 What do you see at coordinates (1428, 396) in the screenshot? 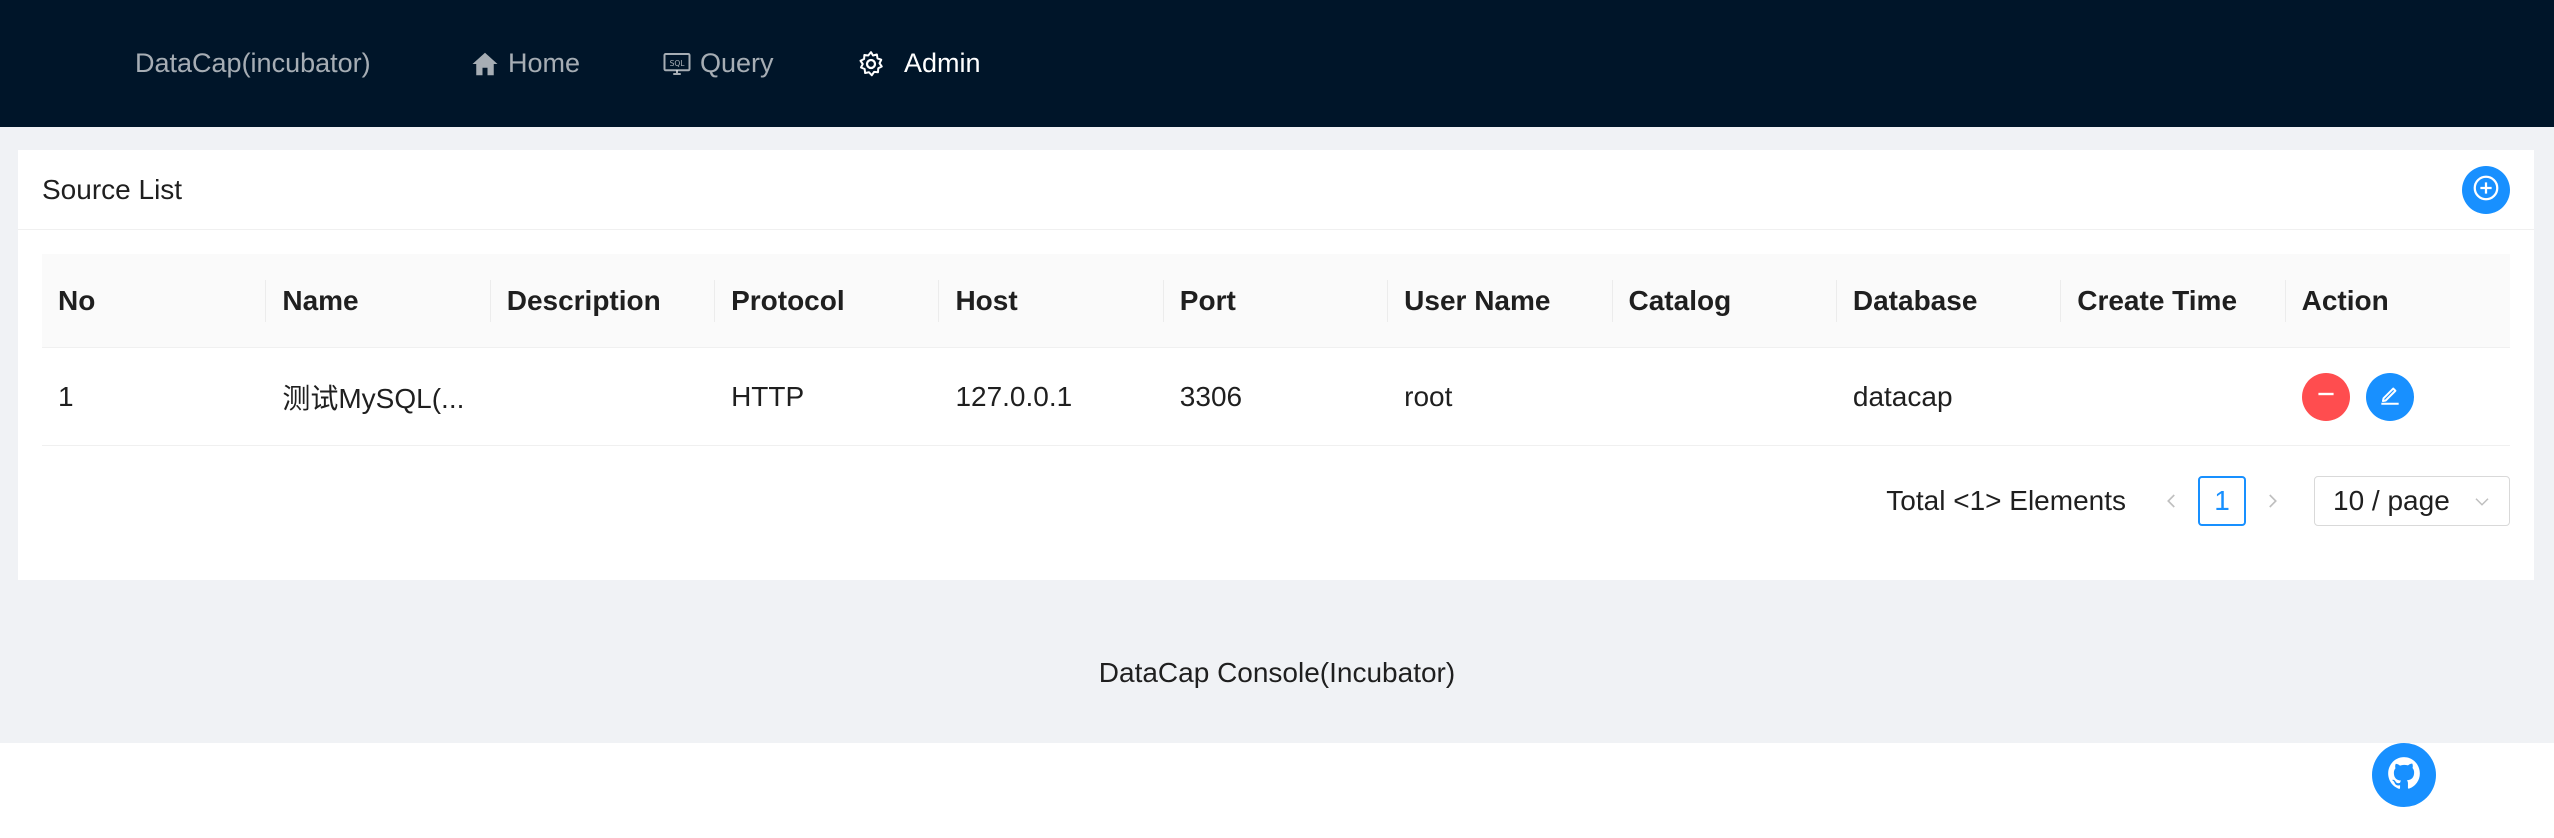
I see `cell-username: root` at bounding box center [1428, 396].